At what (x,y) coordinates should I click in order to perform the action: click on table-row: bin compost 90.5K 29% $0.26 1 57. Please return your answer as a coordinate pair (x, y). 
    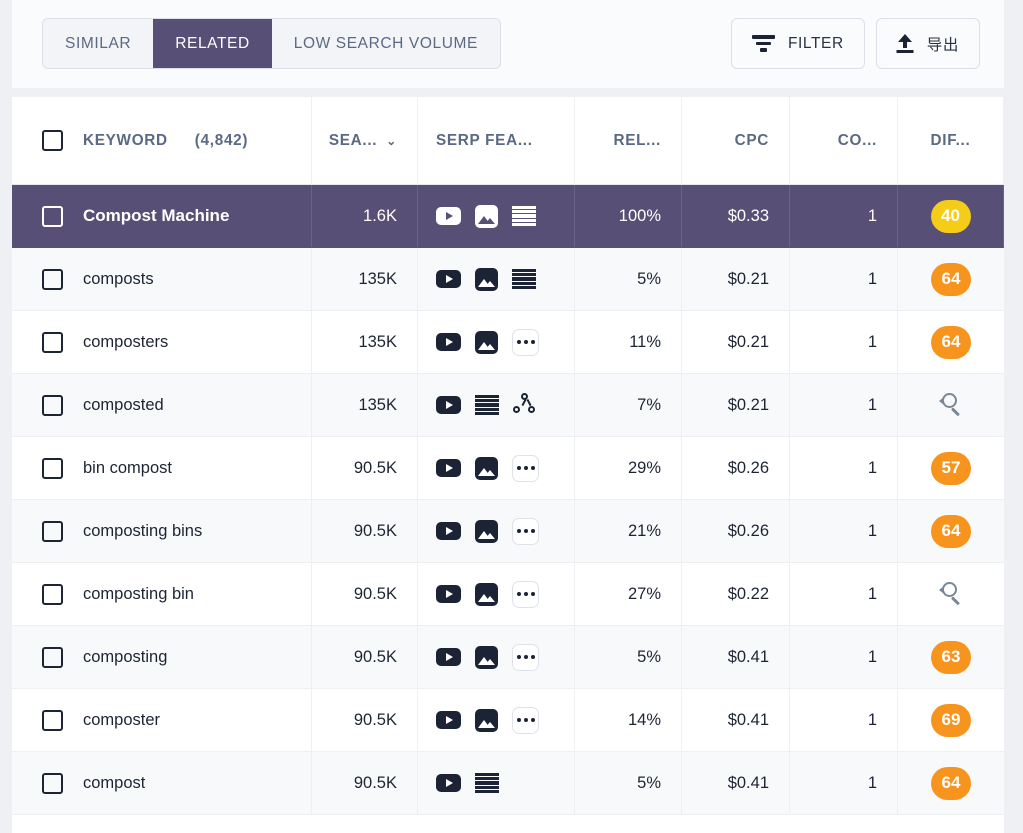
    Looking at the image, I should click on (508, 468).